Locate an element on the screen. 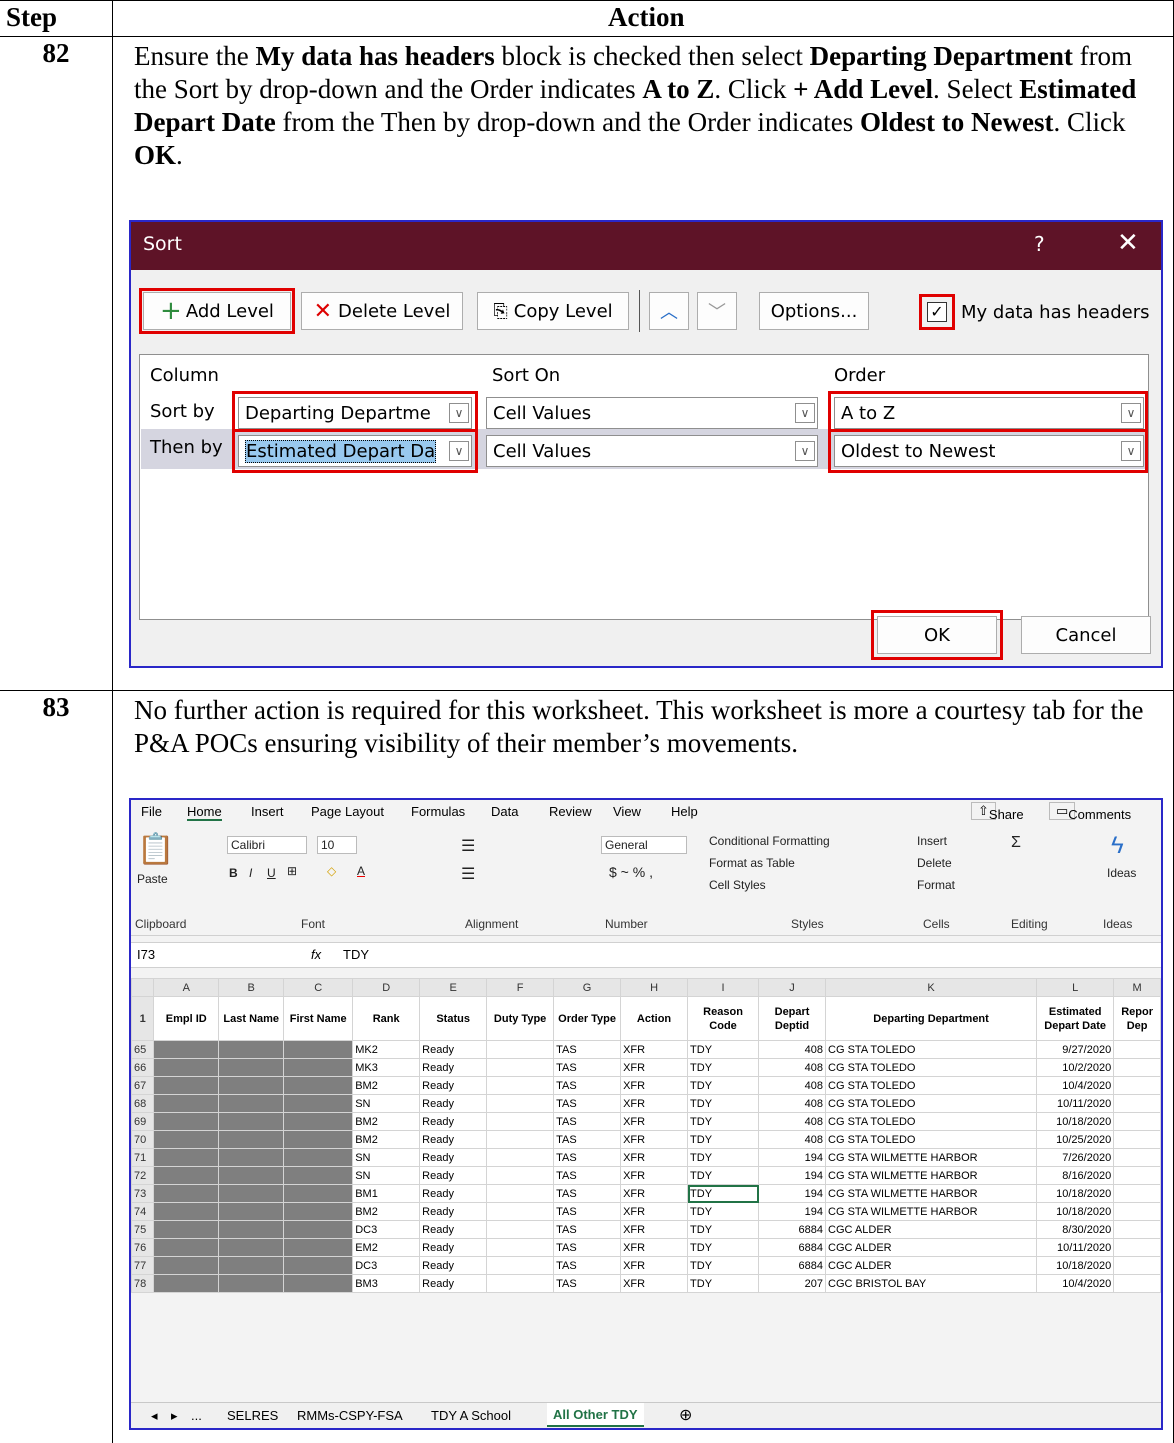 The width and height of the screenshot is (1174, 1443). scroll-right-icon: ▸ is located at coordinates (174, 1416).